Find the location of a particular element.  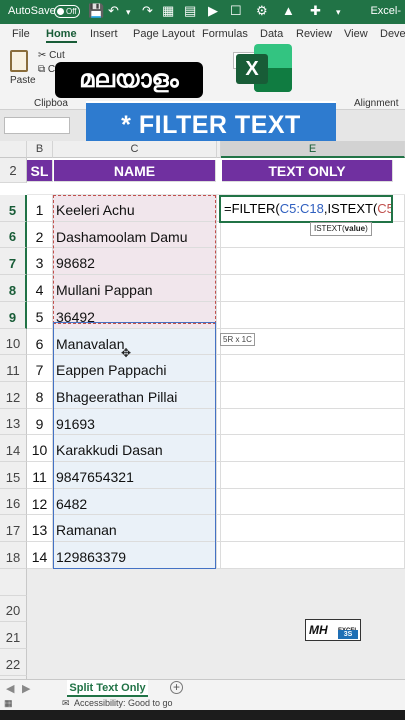

sl-cell: 11 is located at coordinates (40, 475).